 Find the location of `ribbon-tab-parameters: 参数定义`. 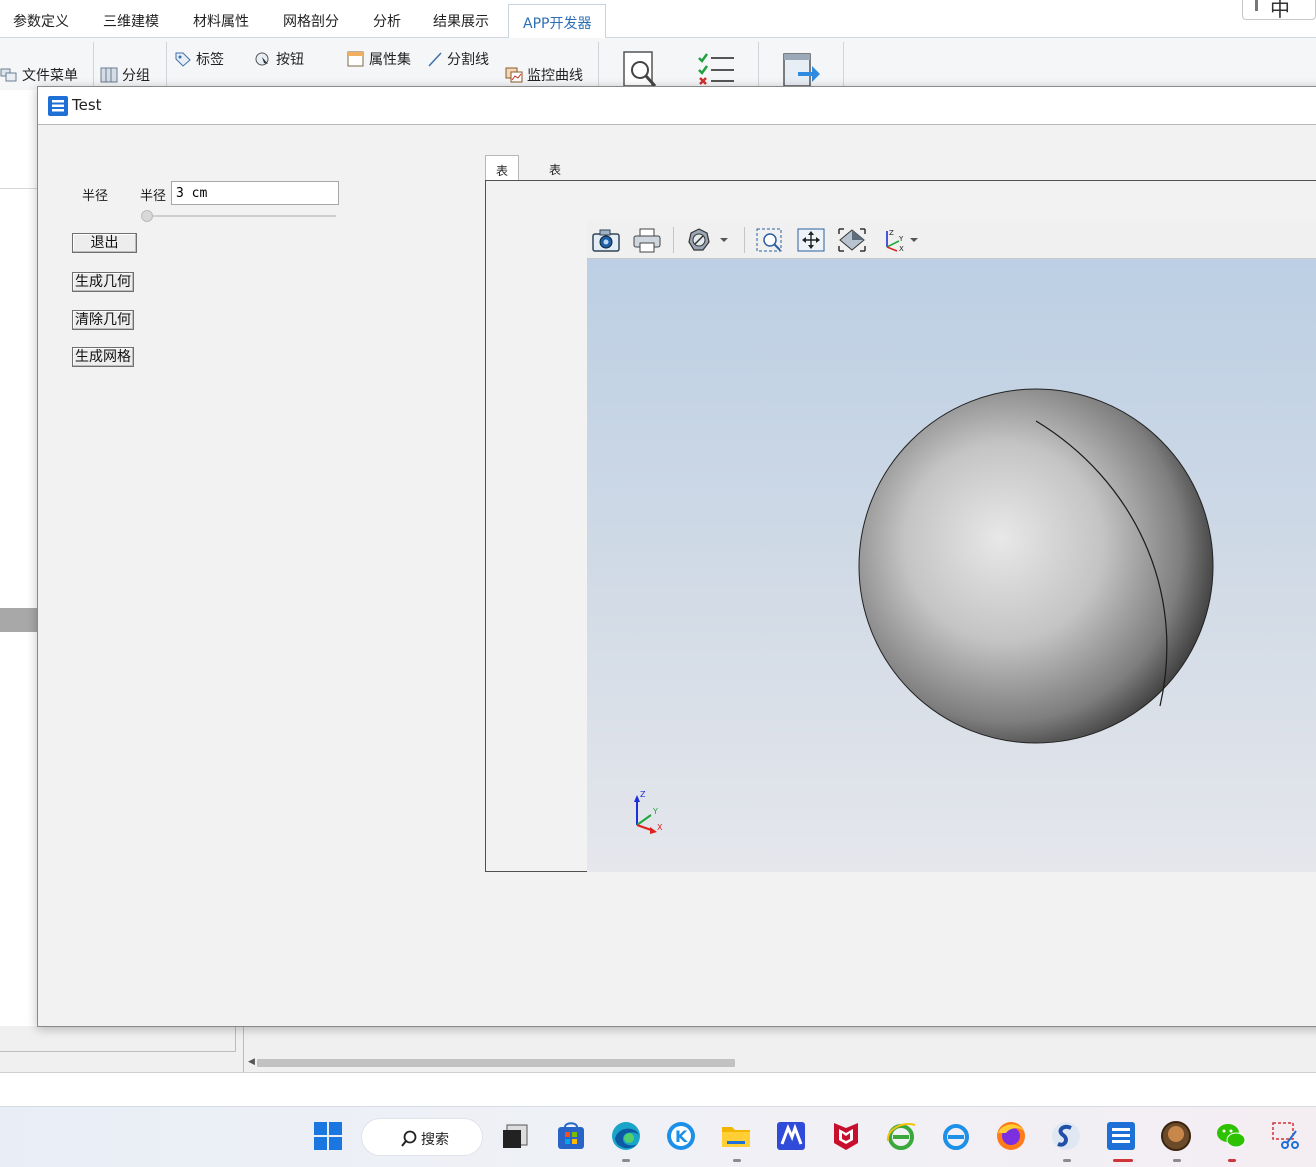

ribbon-tab-parameters: 参数定义 is located at coordinates (41, 21).